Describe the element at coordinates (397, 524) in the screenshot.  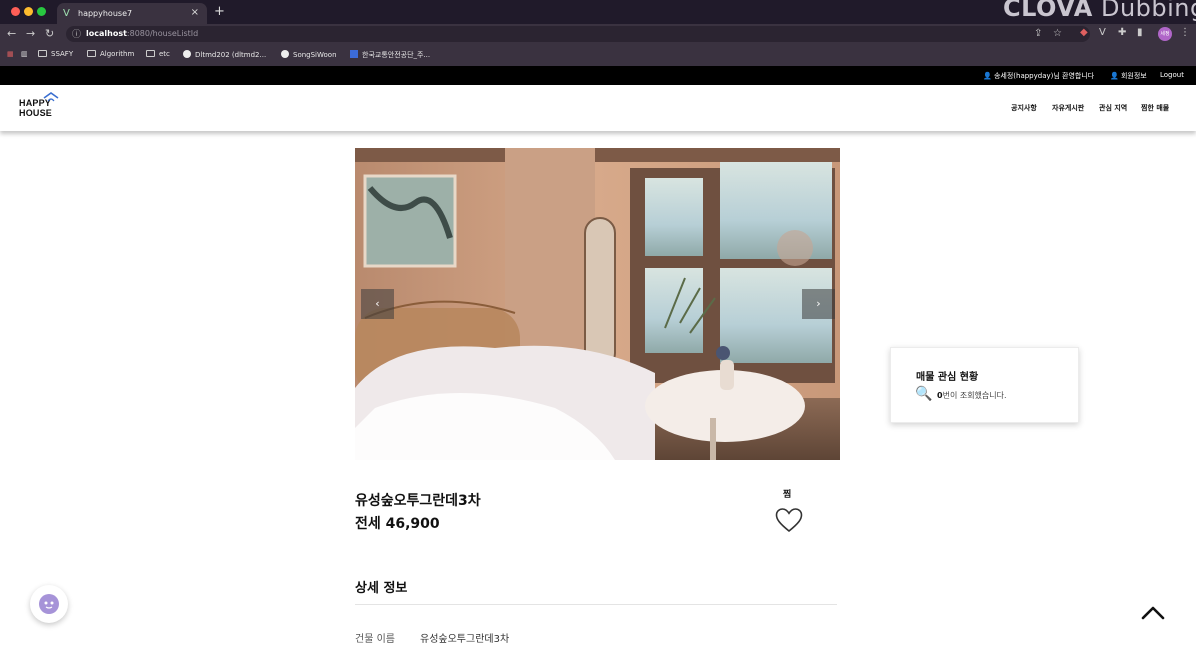
I see `property-price: 전세 46,900` at that location.